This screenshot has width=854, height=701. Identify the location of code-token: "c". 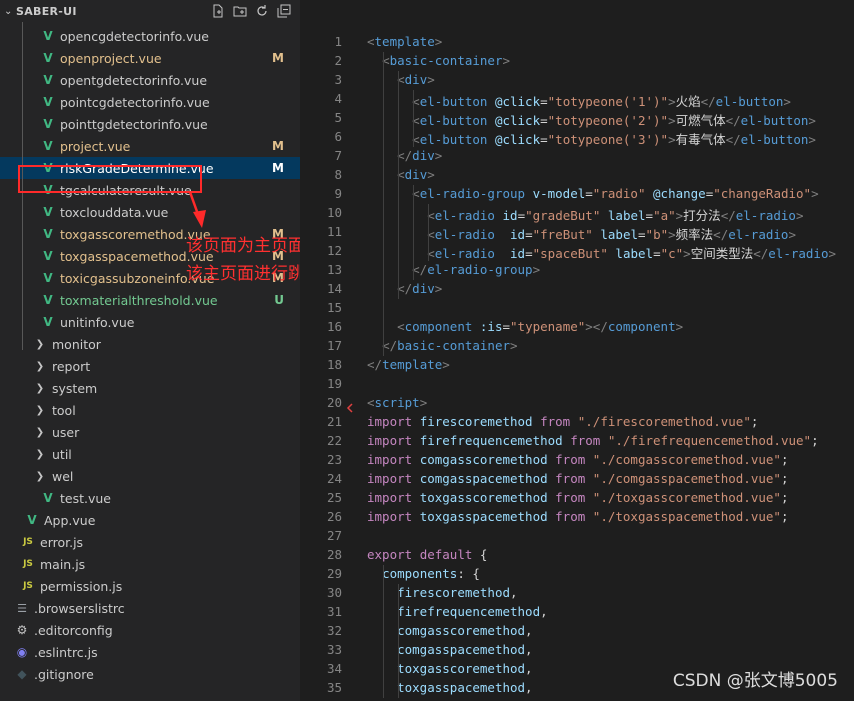
(672, 253).